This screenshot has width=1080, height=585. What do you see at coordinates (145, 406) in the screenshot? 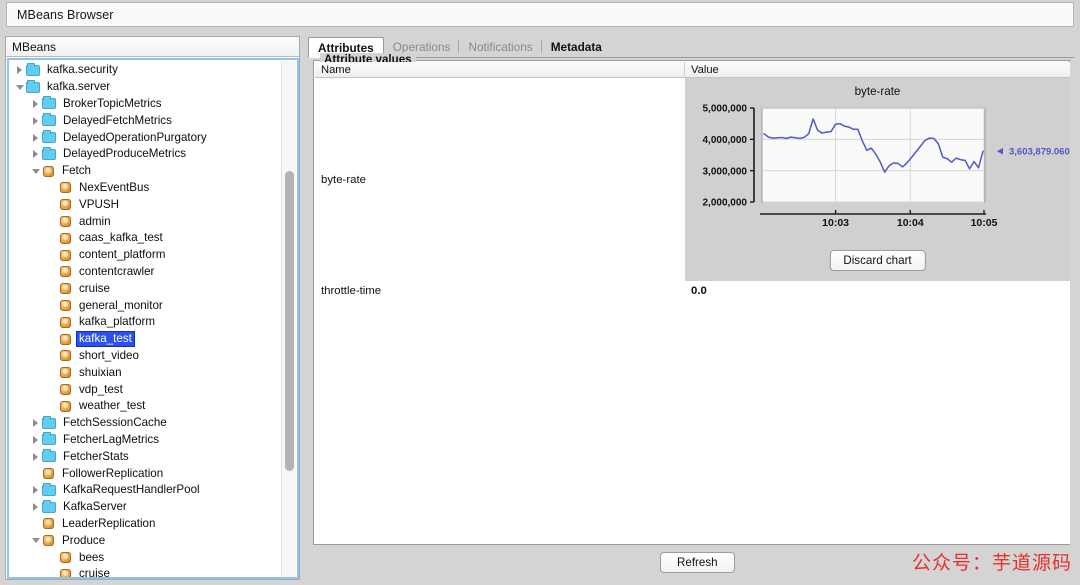
I see `tree-node-weather-test: weather_test` at bounding box center [145, 406].